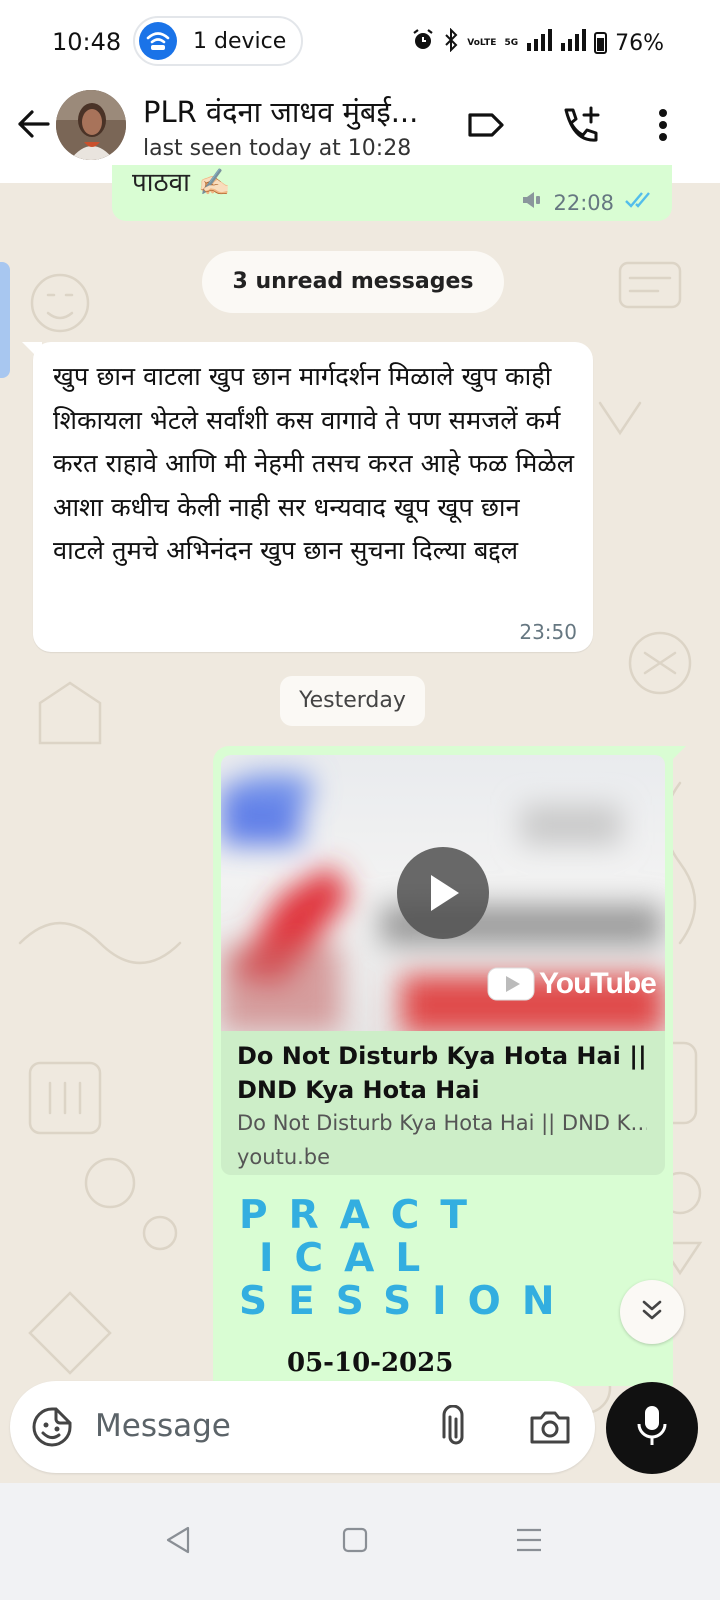  Describe the element at coordinates (355, 1540) in the screenshot. I see `nav-home-icon` at that location.